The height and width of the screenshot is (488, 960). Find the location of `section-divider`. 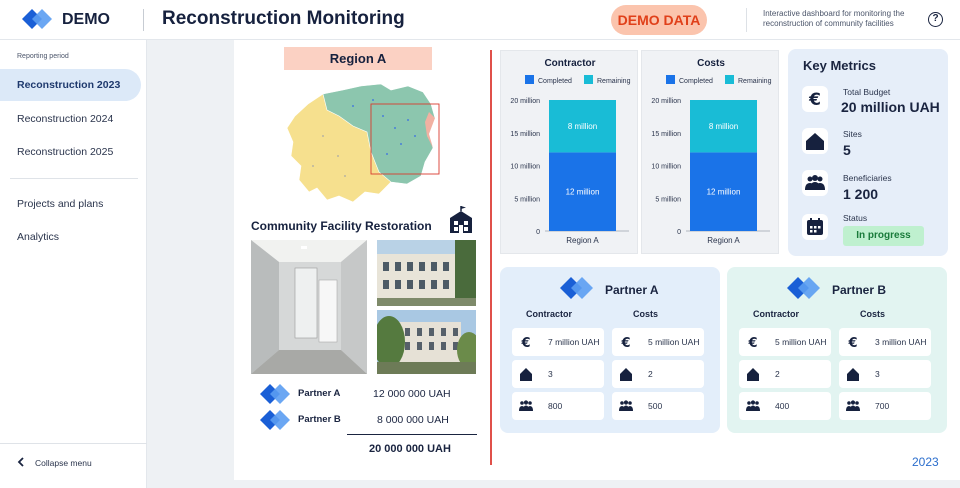

section-divider is located at coordinates (491, 257).